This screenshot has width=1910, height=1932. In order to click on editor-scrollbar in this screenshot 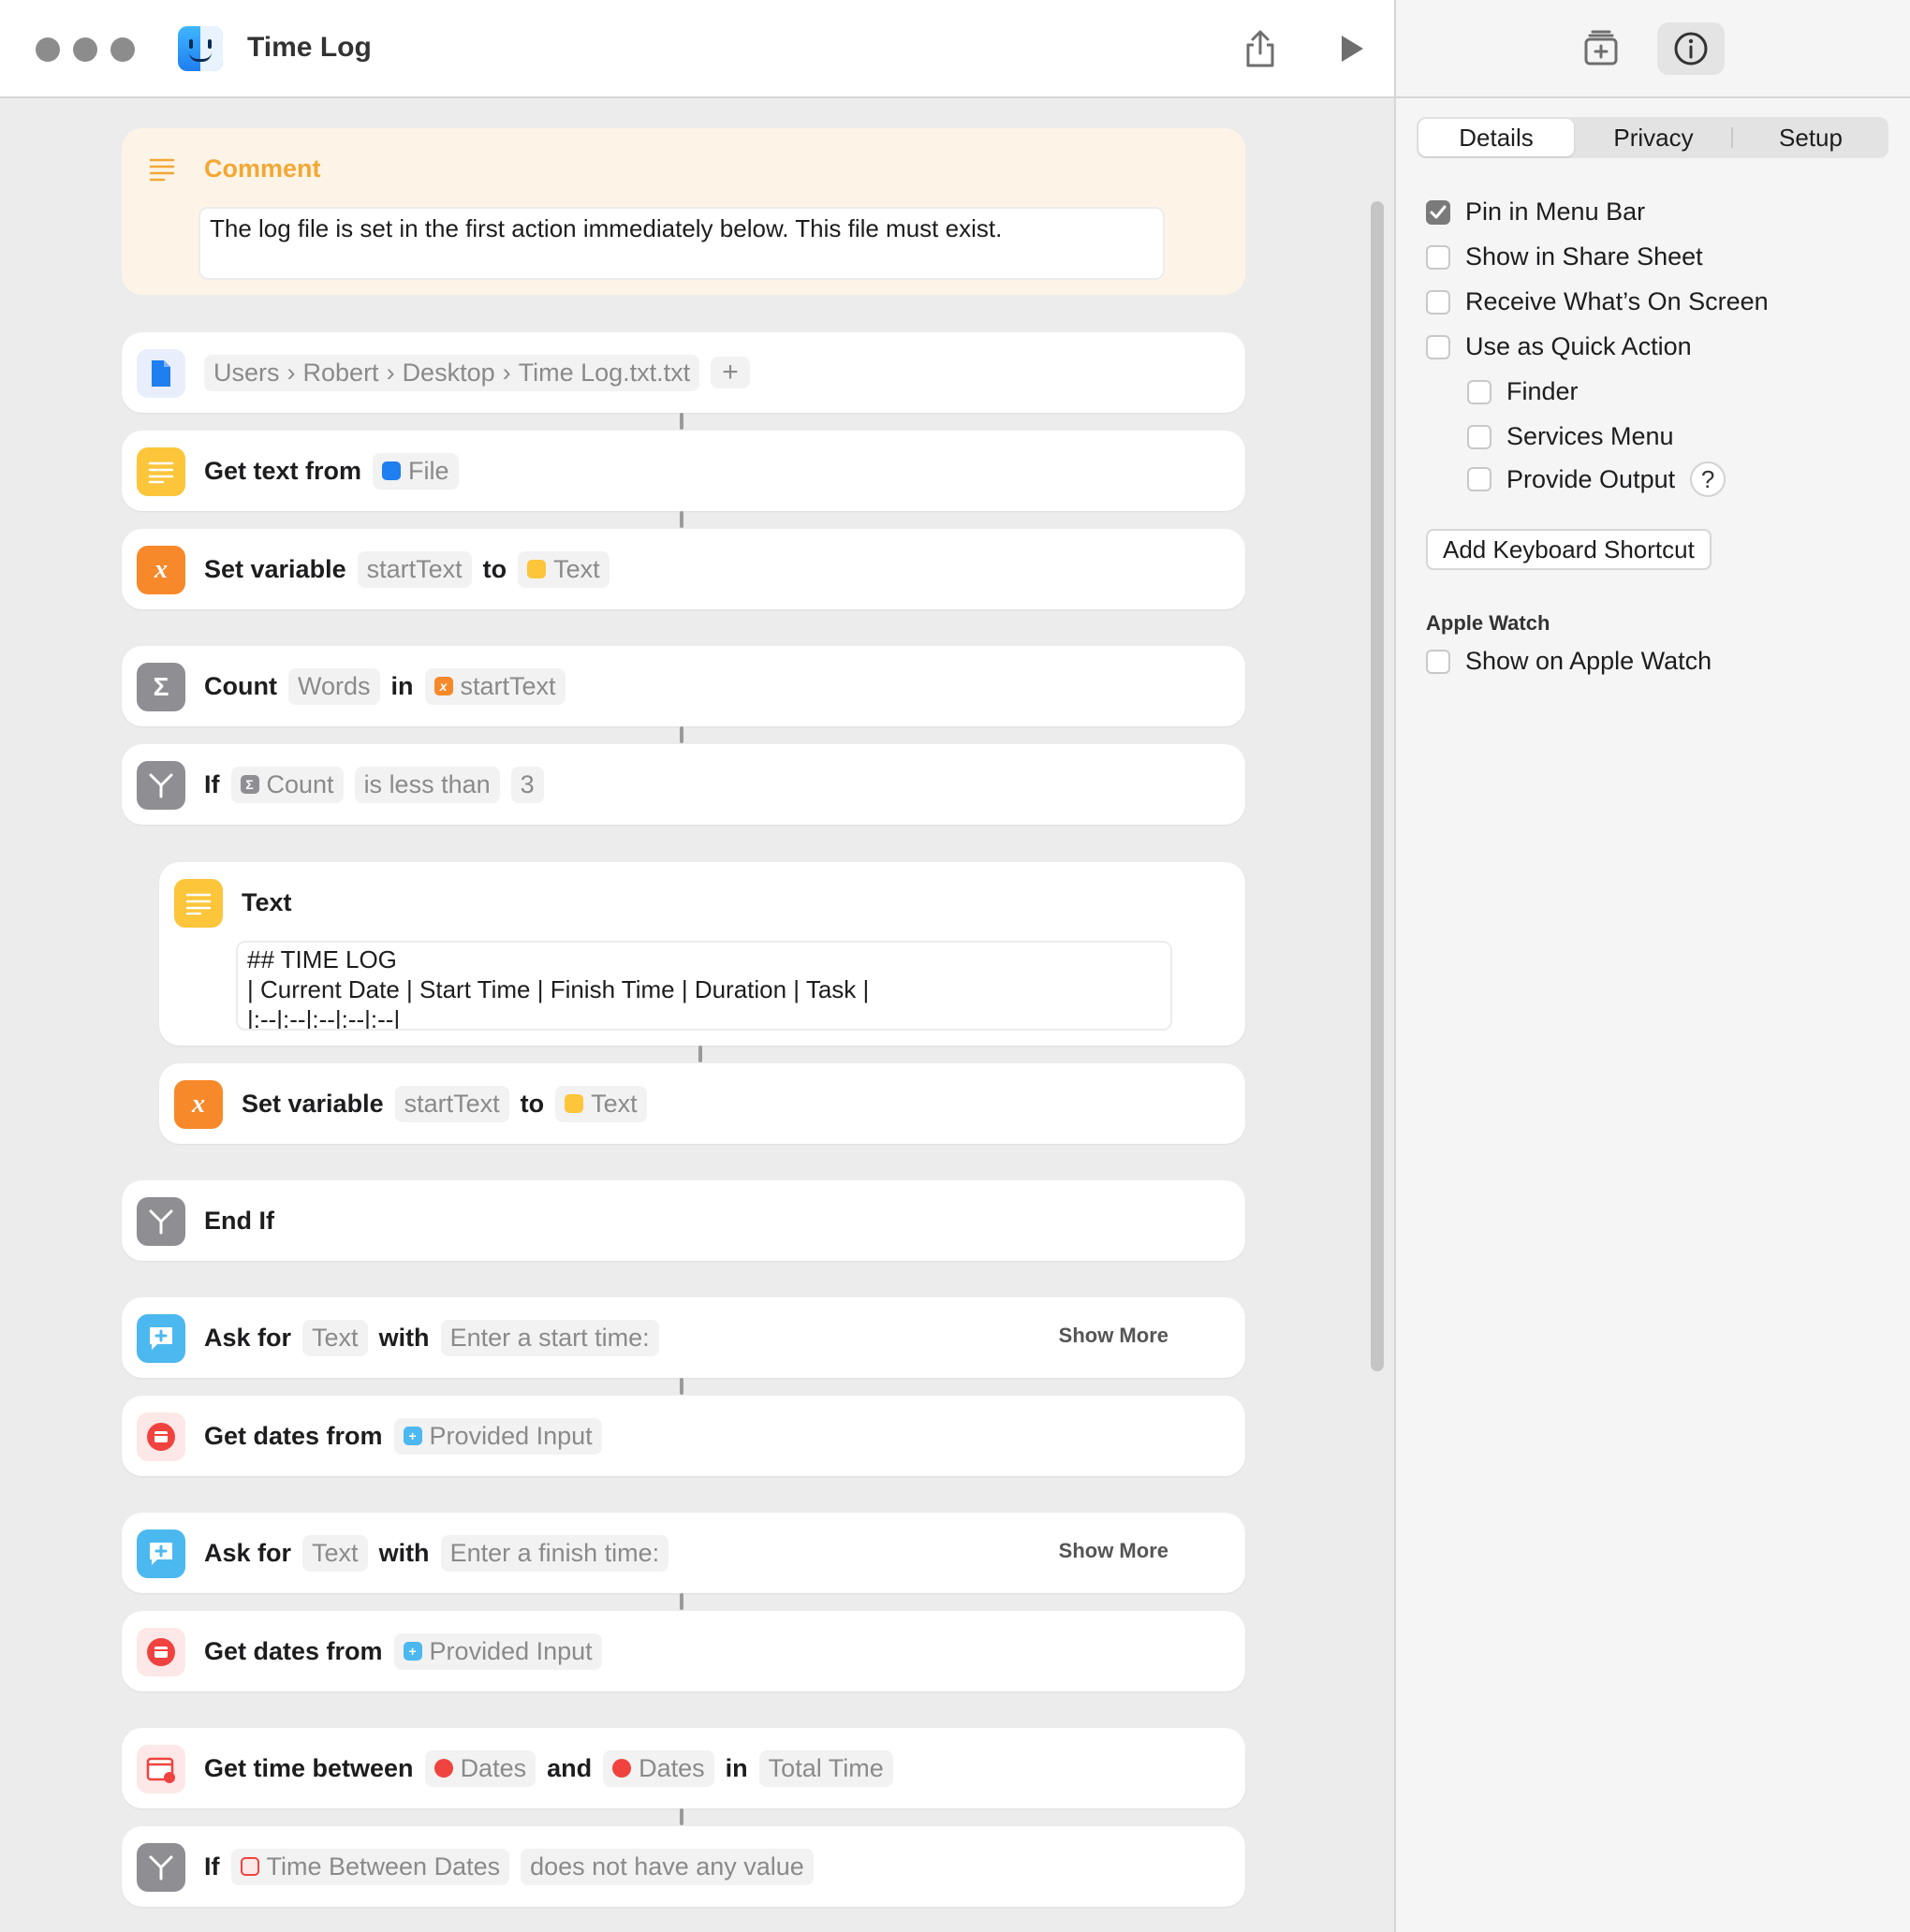, I will do `click(1377, 786)`.